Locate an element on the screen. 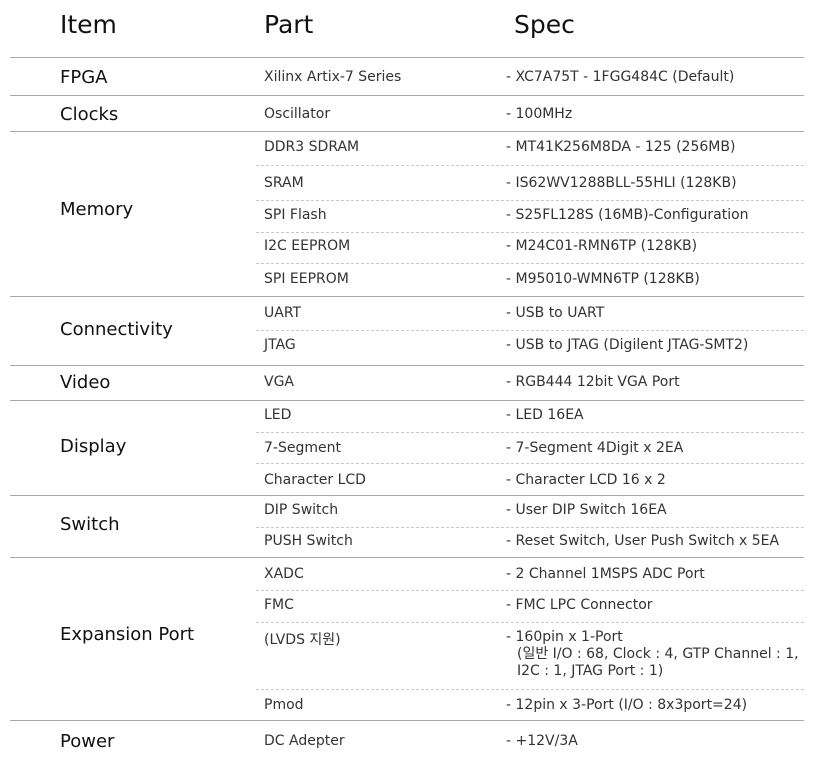 Image resolution: width=813 pixels, height=767 pixels. spec-cell: - 12pin x 3-Port (I/O : 8x3port=24) is located at coordinates (626, 705).